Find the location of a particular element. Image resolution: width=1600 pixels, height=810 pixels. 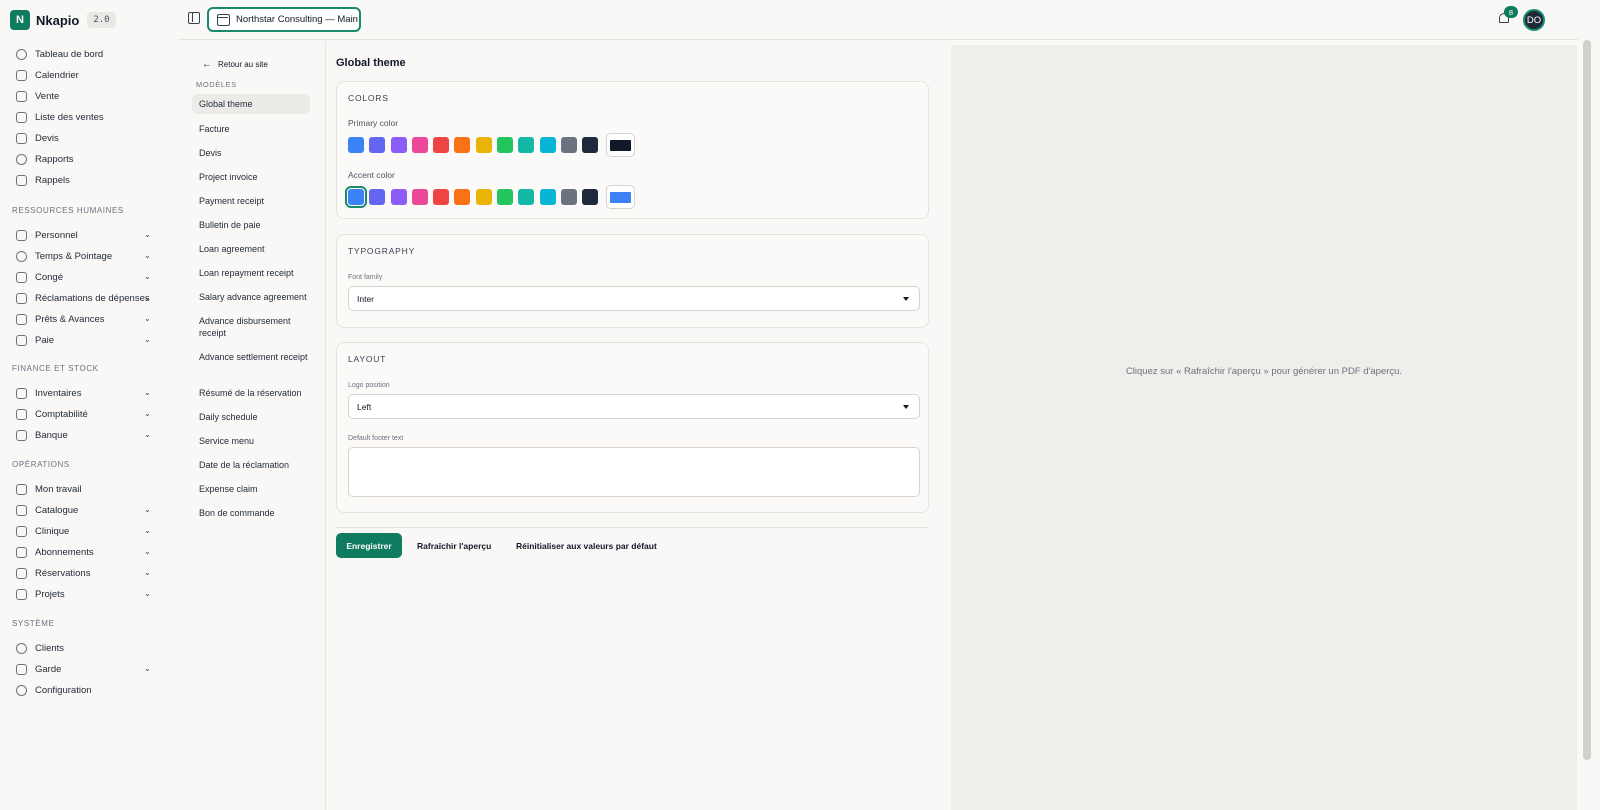

template-item: Facture is located at coordinates (251, 129).